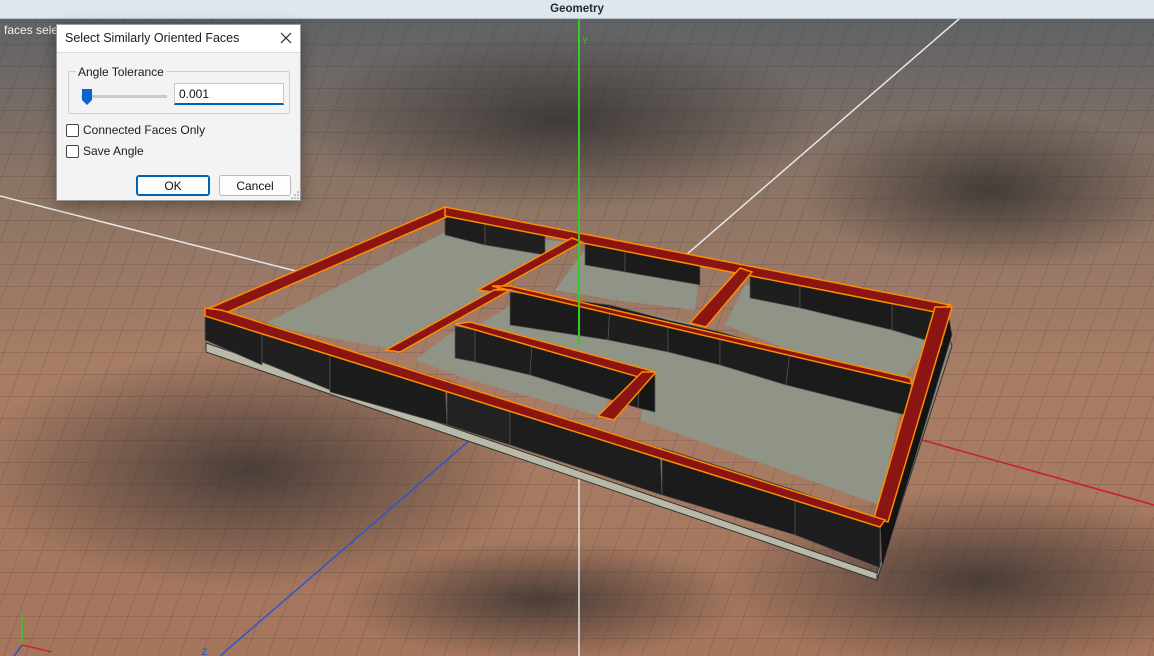  What do you see at coordinates (87, 97) in the screenshot?
I see `slider-thumb` at bounding box center [87, 97].